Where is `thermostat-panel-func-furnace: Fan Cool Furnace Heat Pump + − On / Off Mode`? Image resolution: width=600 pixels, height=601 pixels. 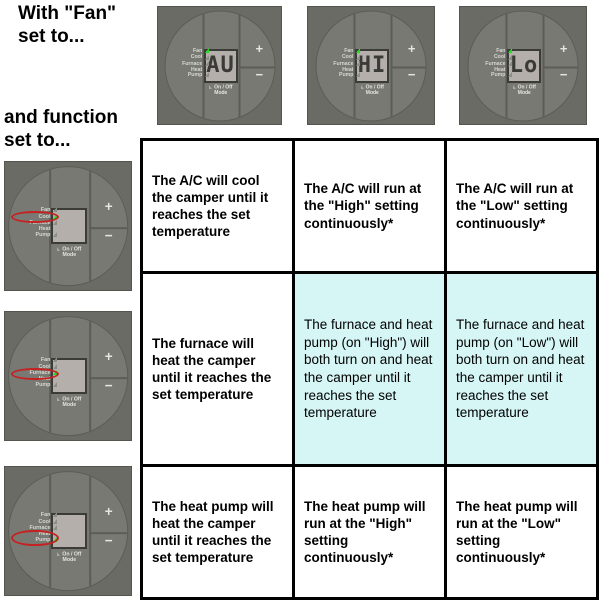
thermostat-panel-func-furnace: Fan Cool Furnace Heat Pump + − On / Off Mode is located at coordinates (68, 376).